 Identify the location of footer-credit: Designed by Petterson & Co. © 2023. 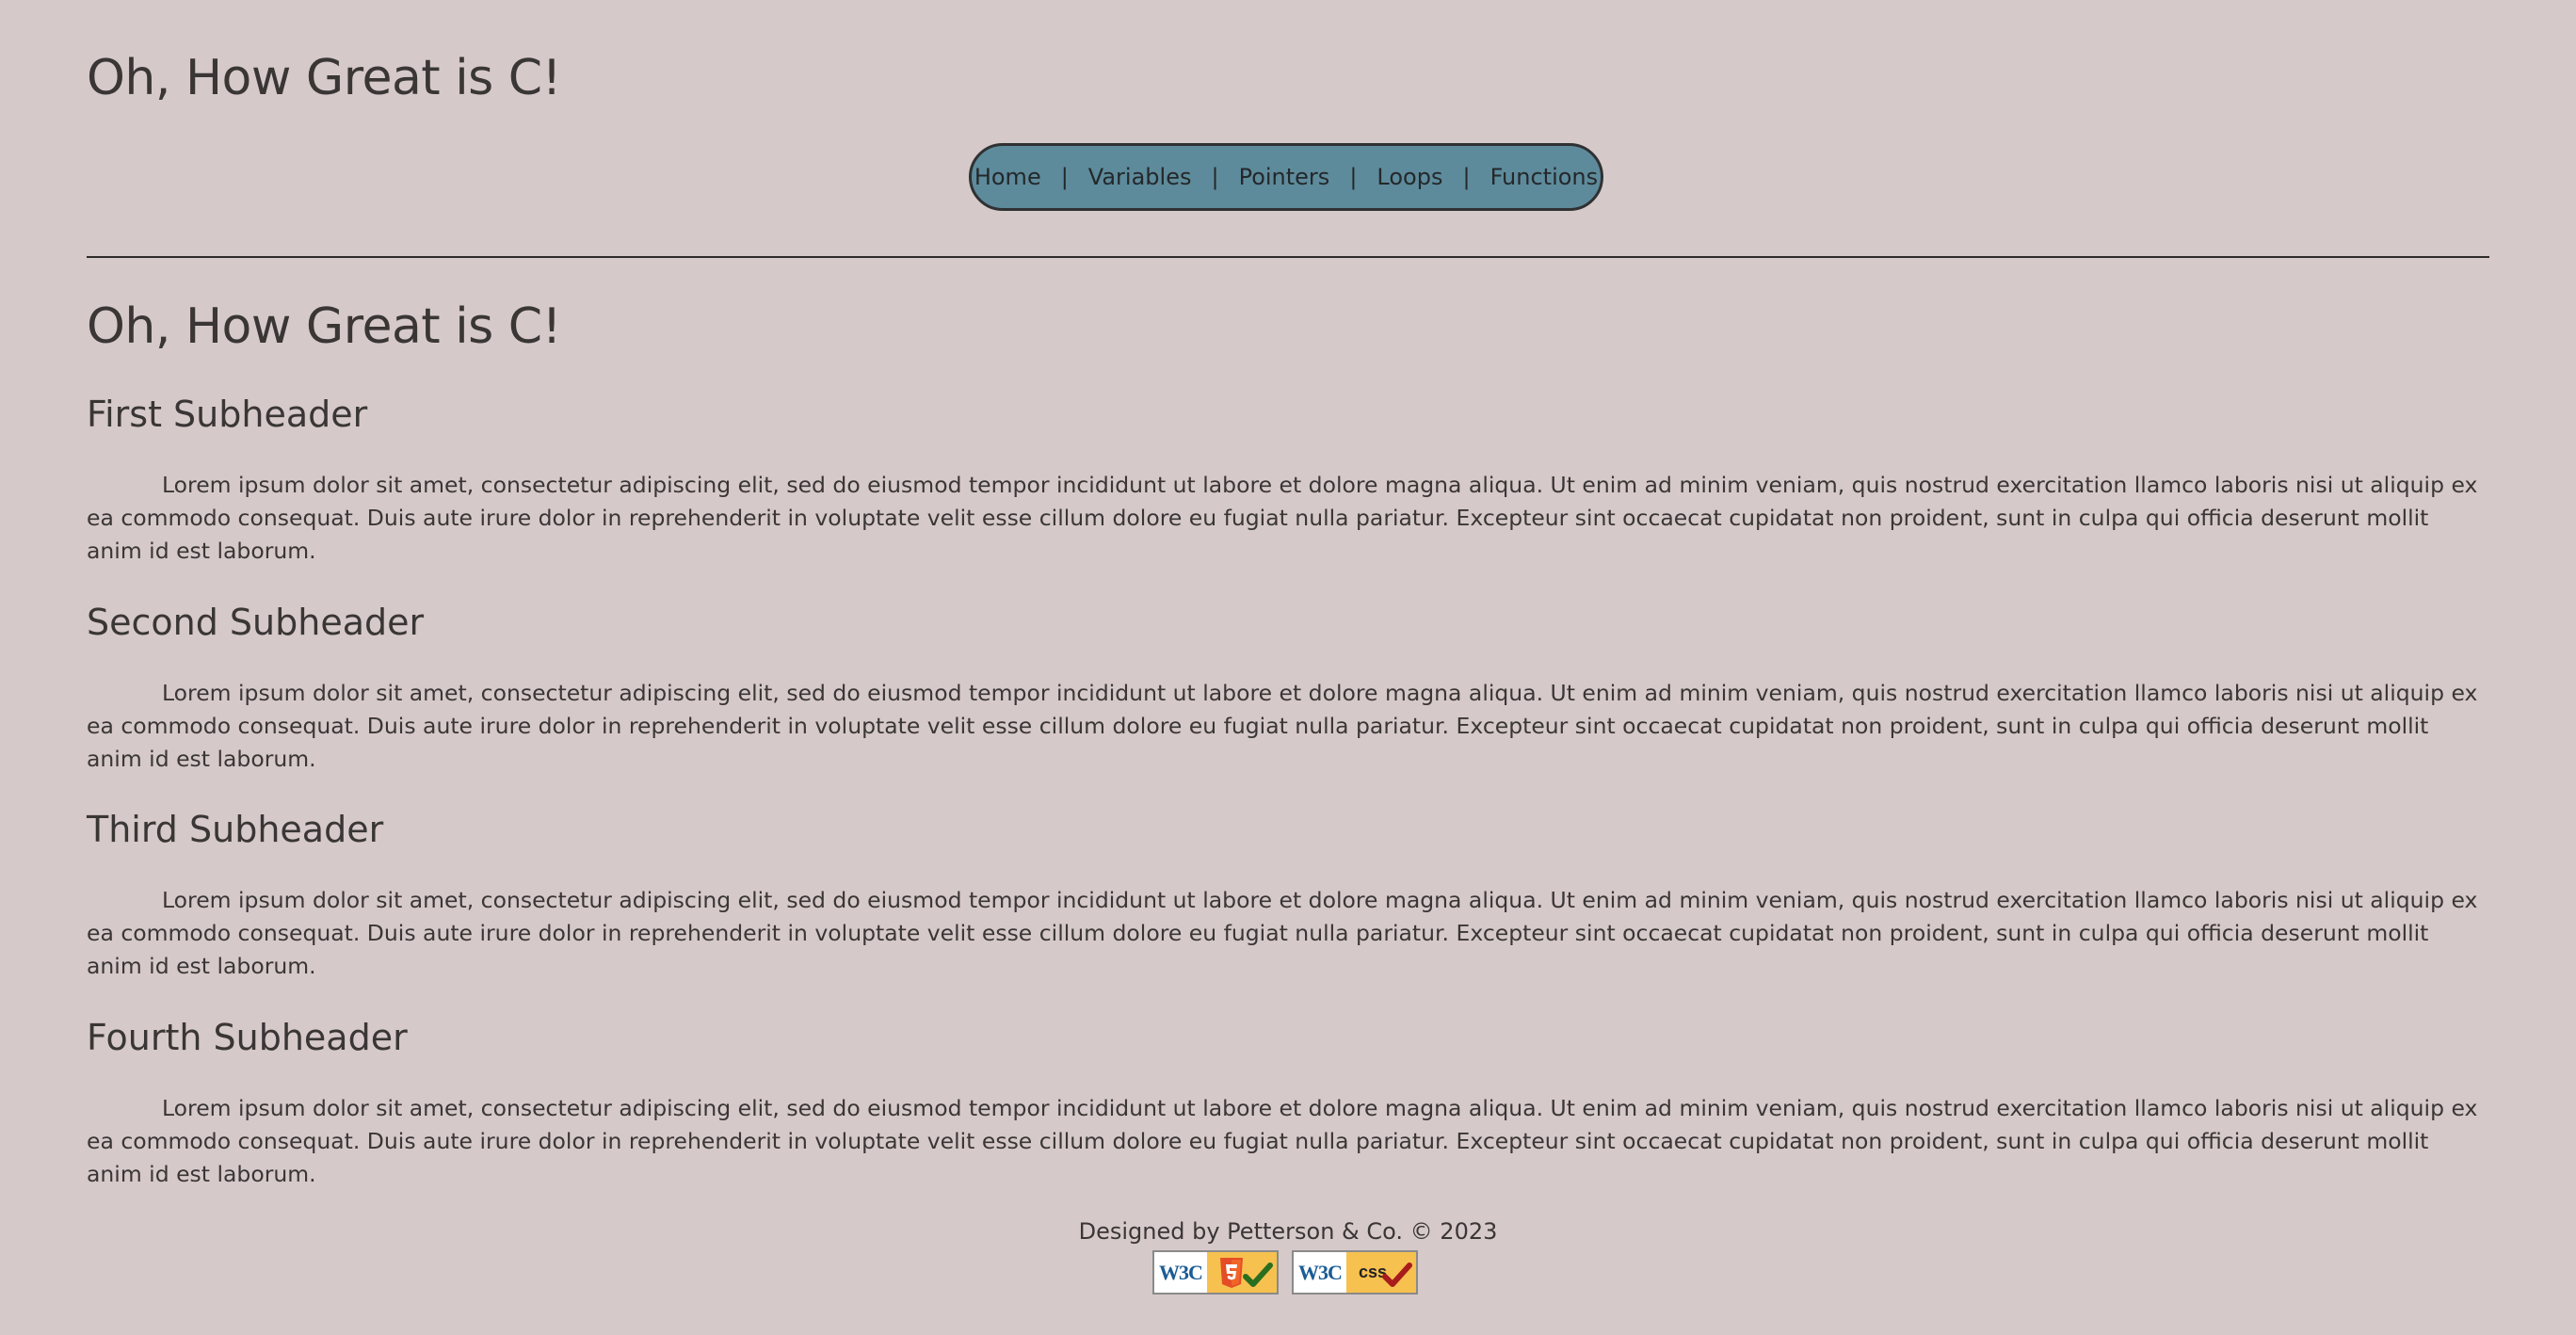
(1288, 1231).